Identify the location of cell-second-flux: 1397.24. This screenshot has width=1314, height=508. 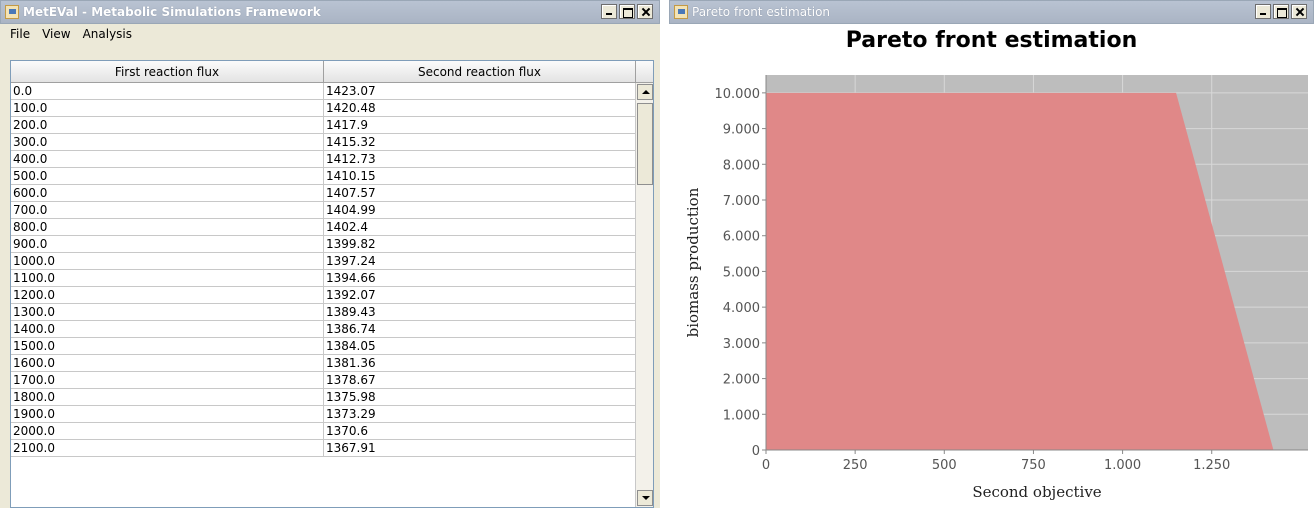
(480, 261).